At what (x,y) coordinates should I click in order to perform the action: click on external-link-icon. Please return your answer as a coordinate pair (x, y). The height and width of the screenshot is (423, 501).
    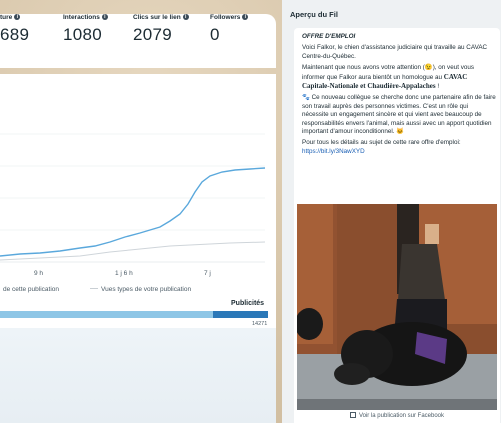
    Looking at the image, I should click on (352, 415).